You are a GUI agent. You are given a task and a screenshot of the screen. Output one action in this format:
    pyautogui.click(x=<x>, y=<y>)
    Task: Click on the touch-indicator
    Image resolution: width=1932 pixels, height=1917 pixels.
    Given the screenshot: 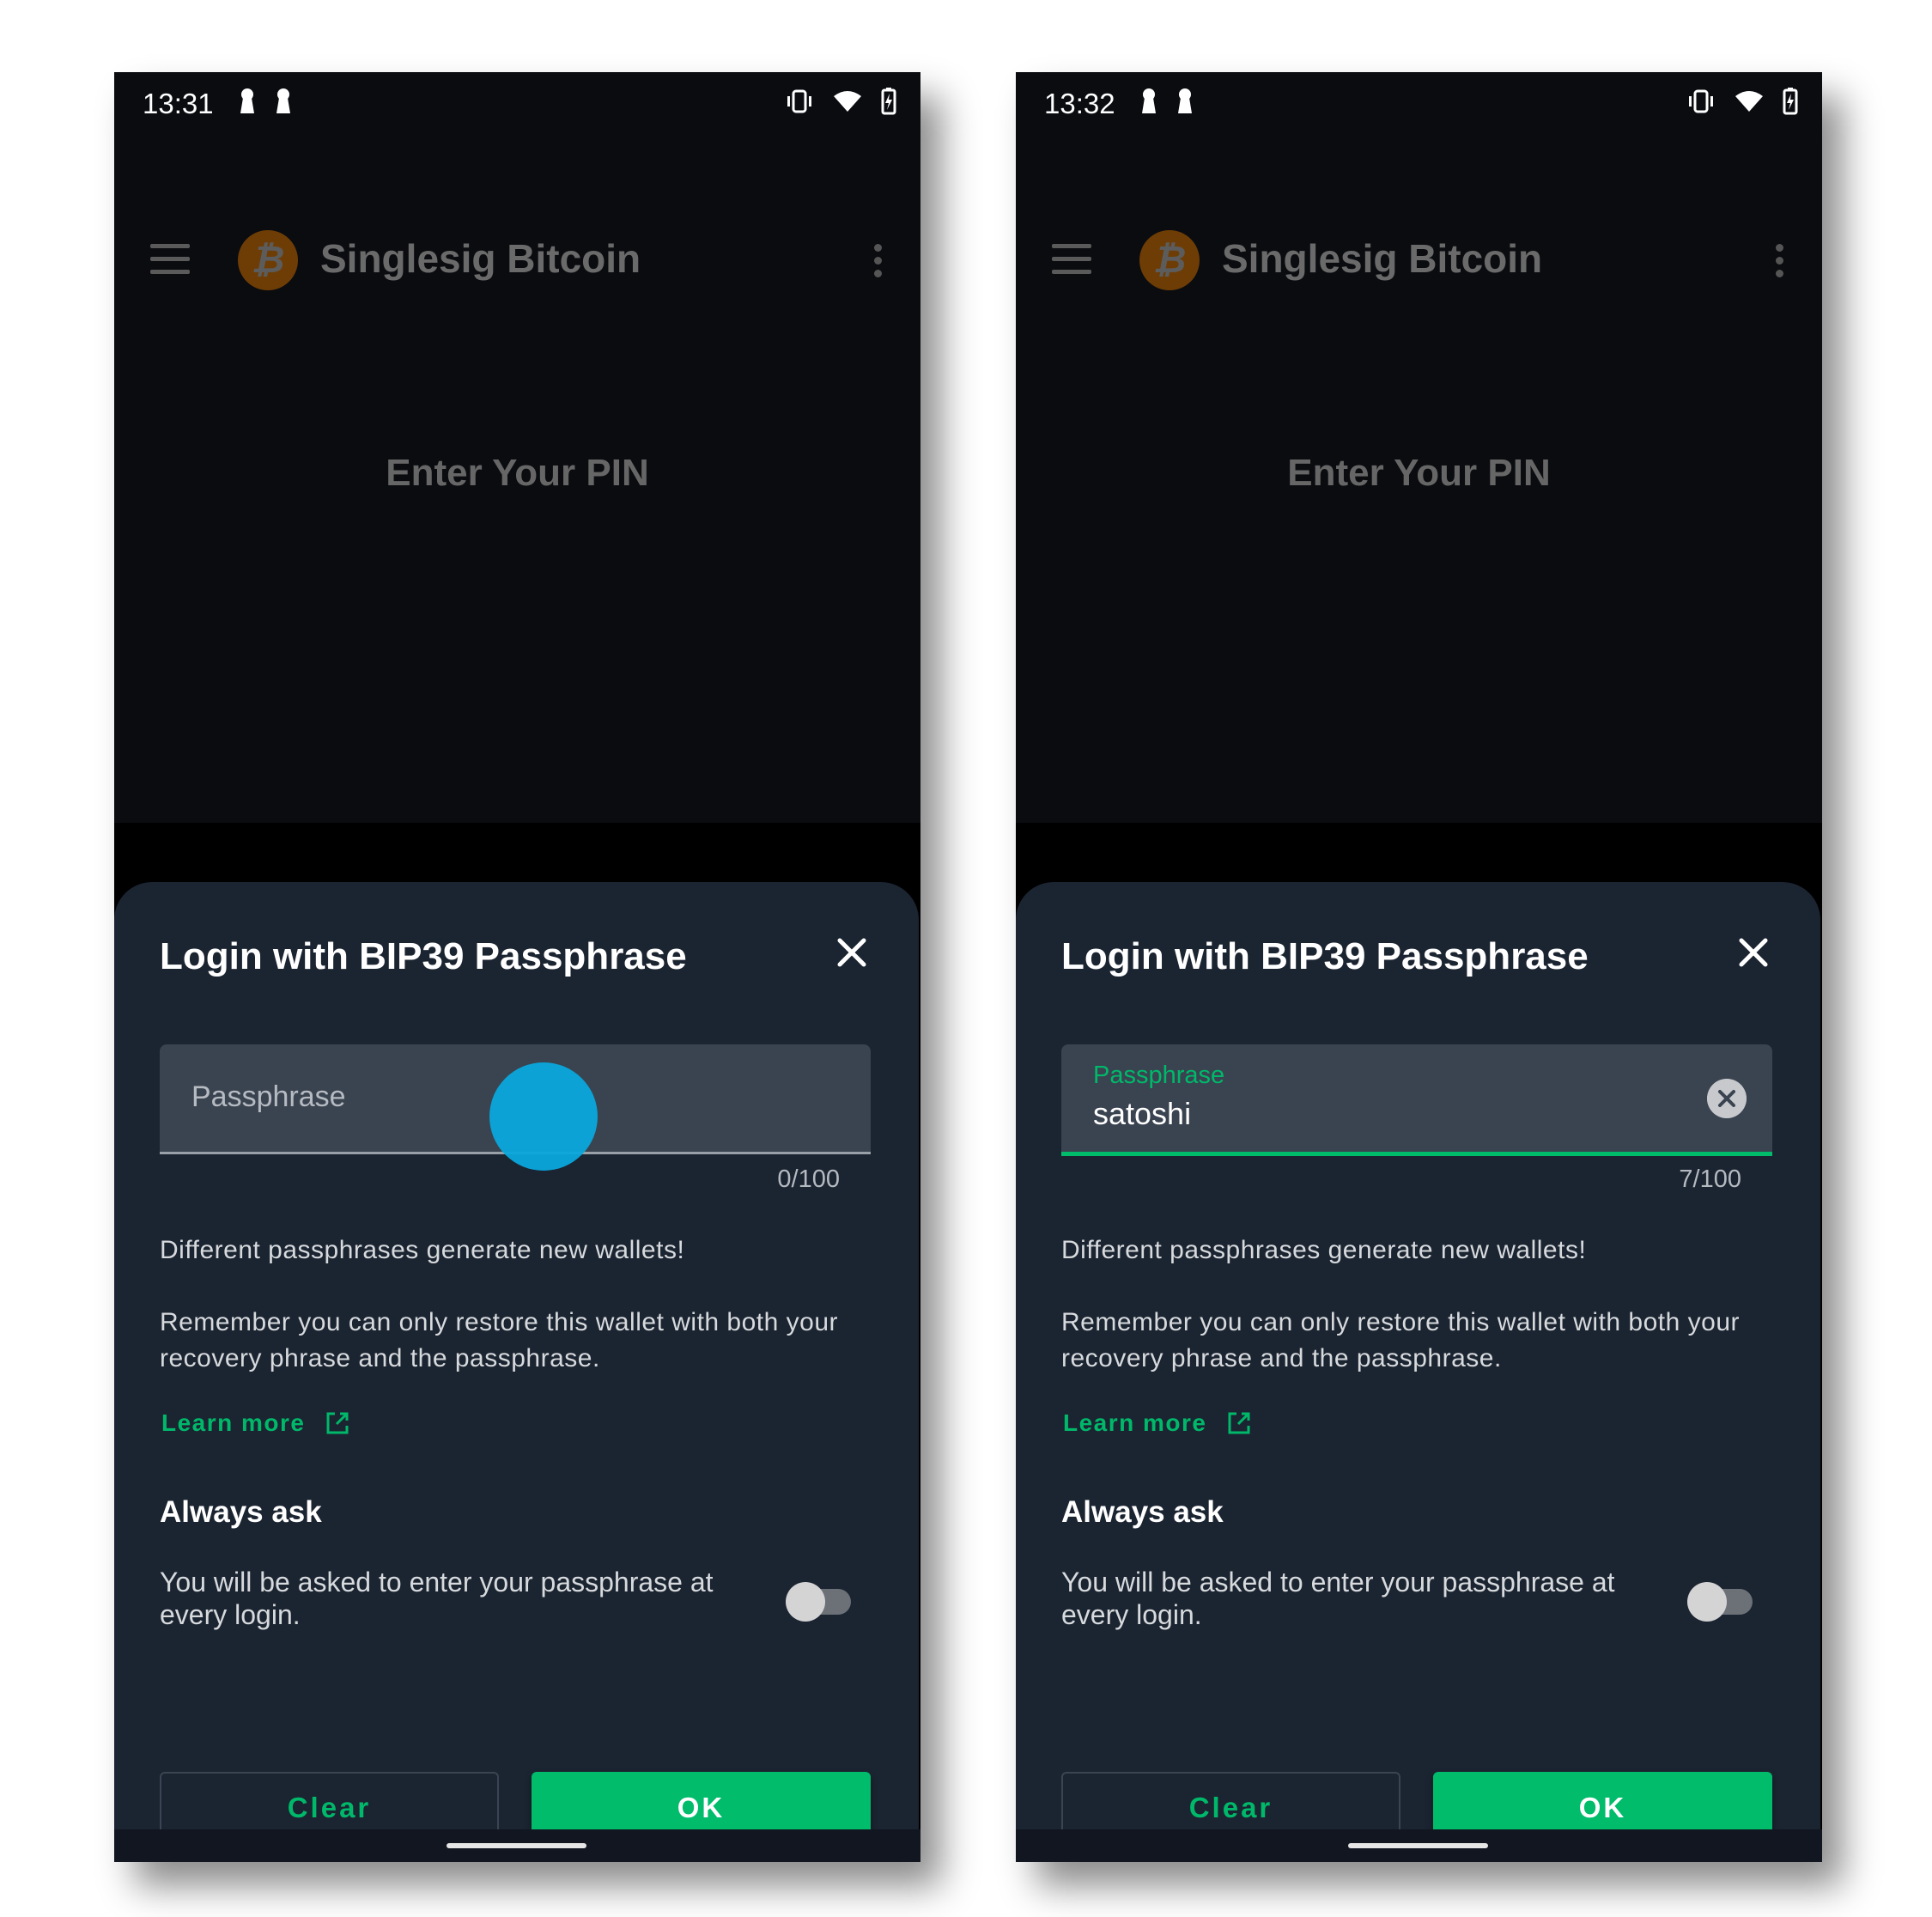 What is the action you would take?
    pyautogui.click(x=543, y=1116)
    